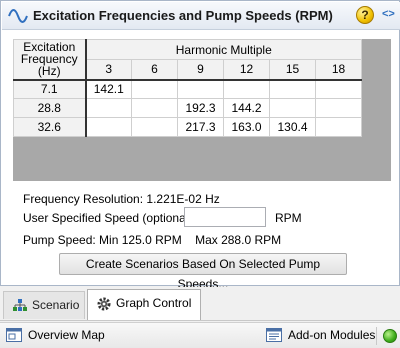 The height and width of the screenshot is (348, 400). Describe the element at coordinates (56, 305) in the screenshot. I see `tab-scenario-label: Scenario` at that location.